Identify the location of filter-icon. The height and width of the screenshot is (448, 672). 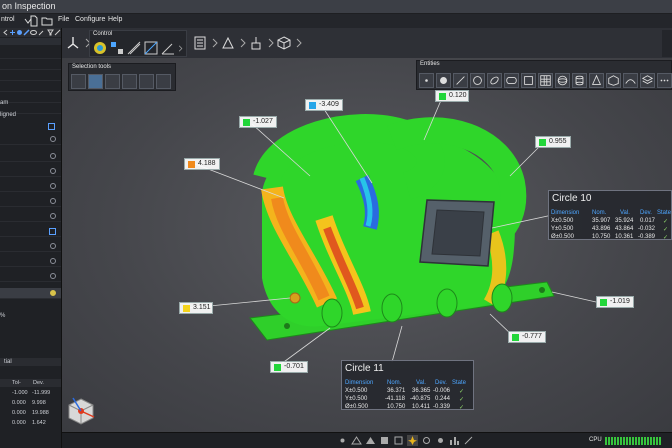
(50, 32).